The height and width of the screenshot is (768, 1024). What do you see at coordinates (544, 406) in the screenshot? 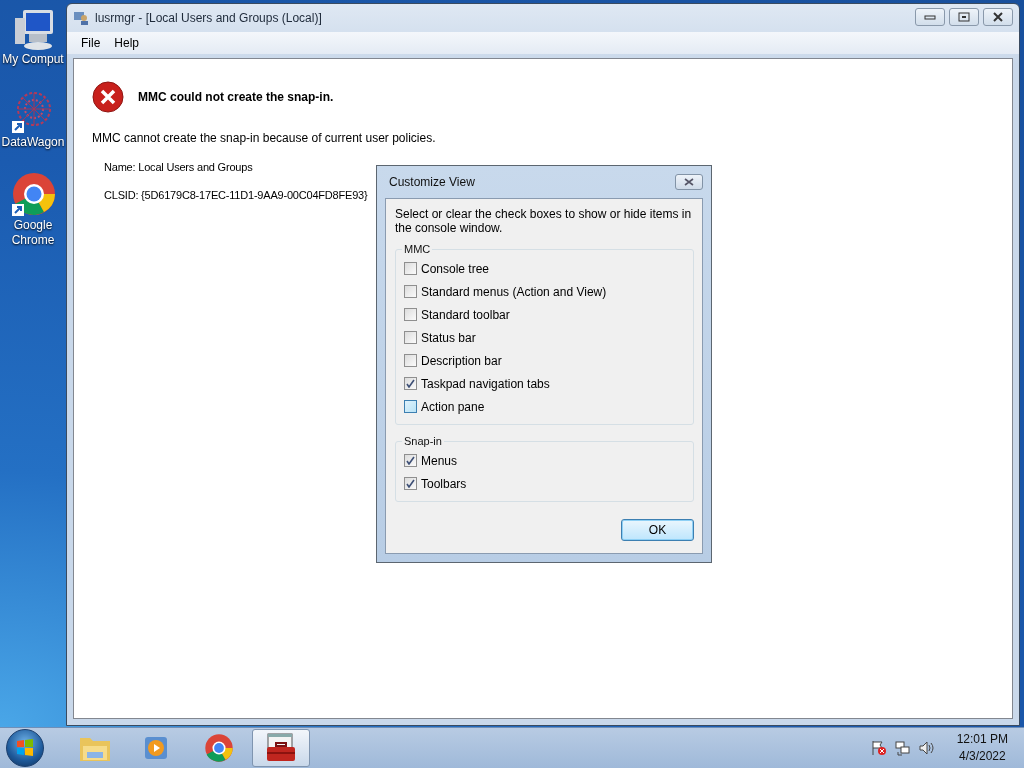
I see `checkbox-option: Action pane` at bounding box center [544, 406].